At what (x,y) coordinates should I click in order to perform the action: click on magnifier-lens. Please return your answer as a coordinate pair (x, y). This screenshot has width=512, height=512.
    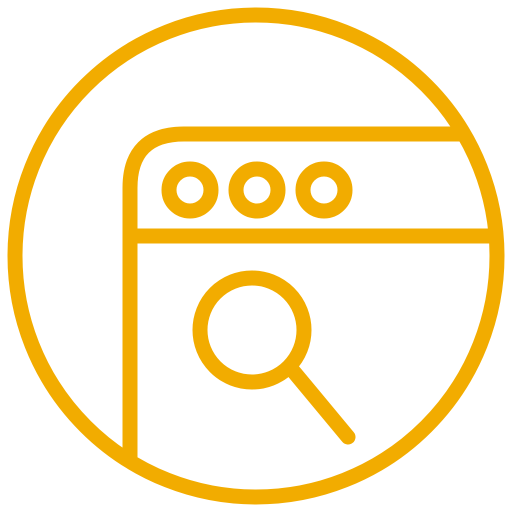
    Looking at the image, I should click on (252, 330).